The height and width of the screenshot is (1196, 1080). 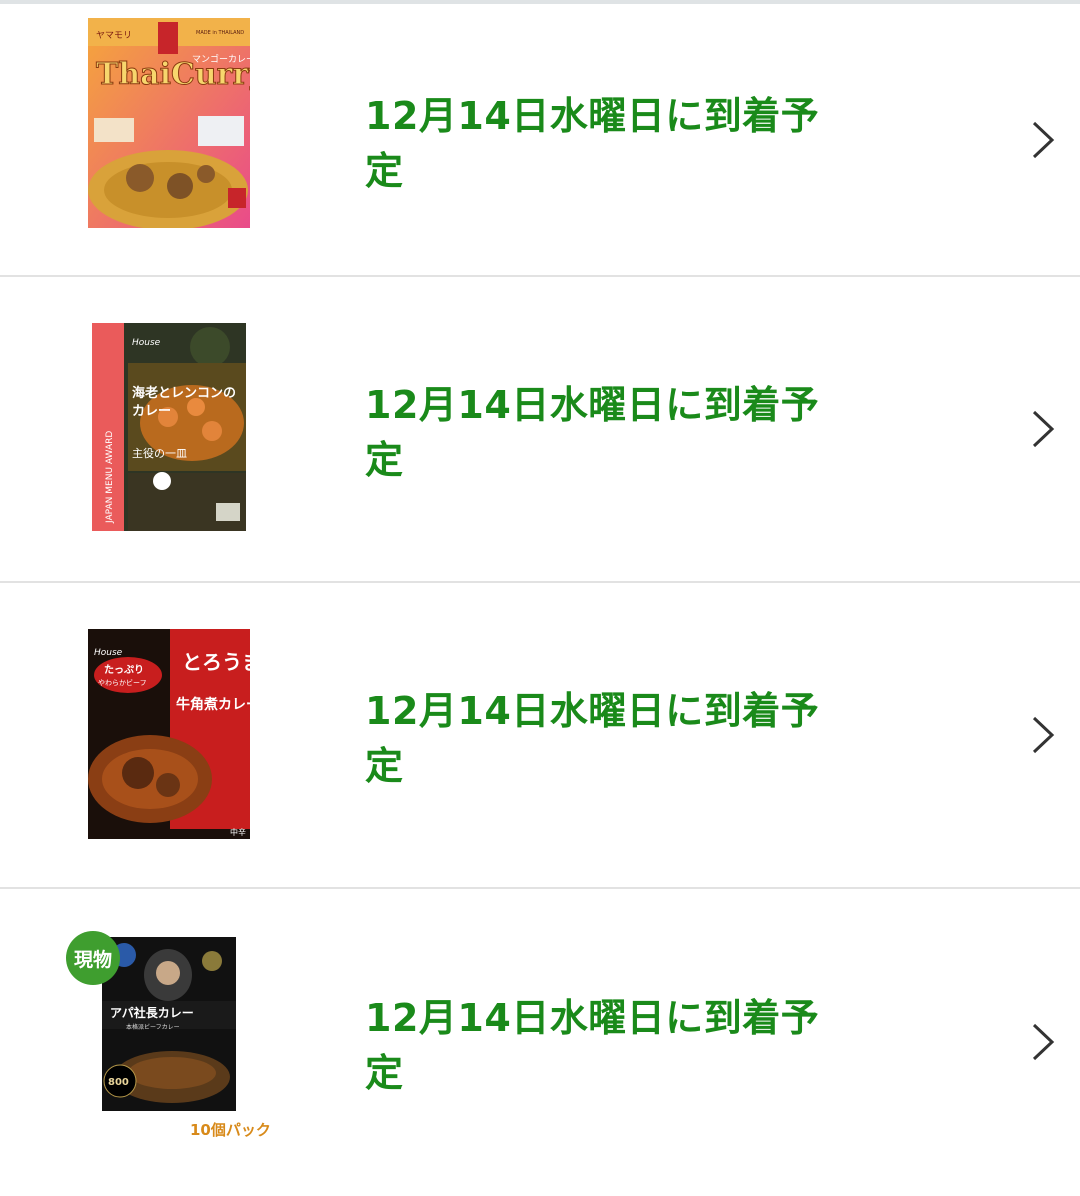 I want to click on svg-text: やわらかビーフ, so click(x=122, y=682).